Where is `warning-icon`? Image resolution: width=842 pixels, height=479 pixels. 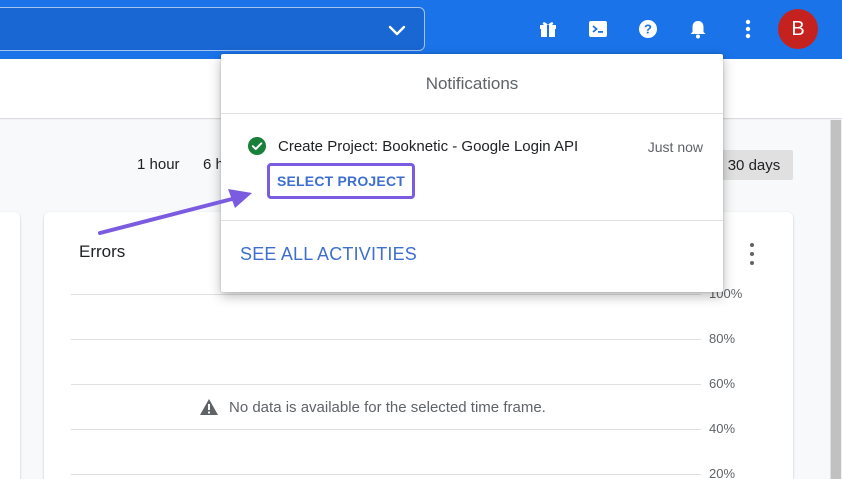
warning-icon is located at coordinates (209, 407).